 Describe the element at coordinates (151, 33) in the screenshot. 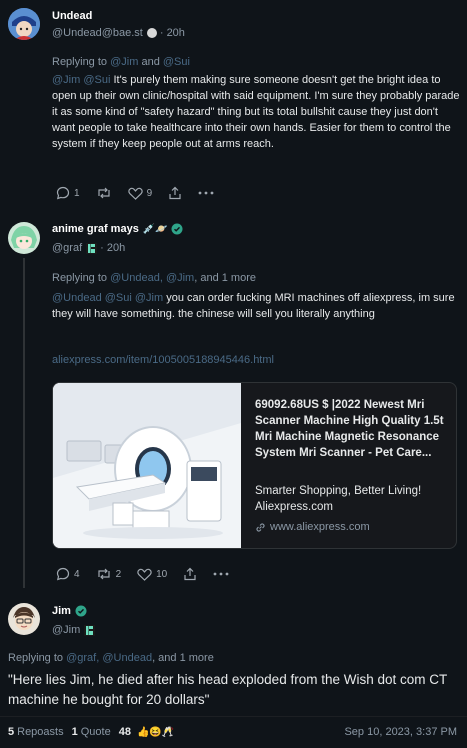

I see `instance-icon` at that location.